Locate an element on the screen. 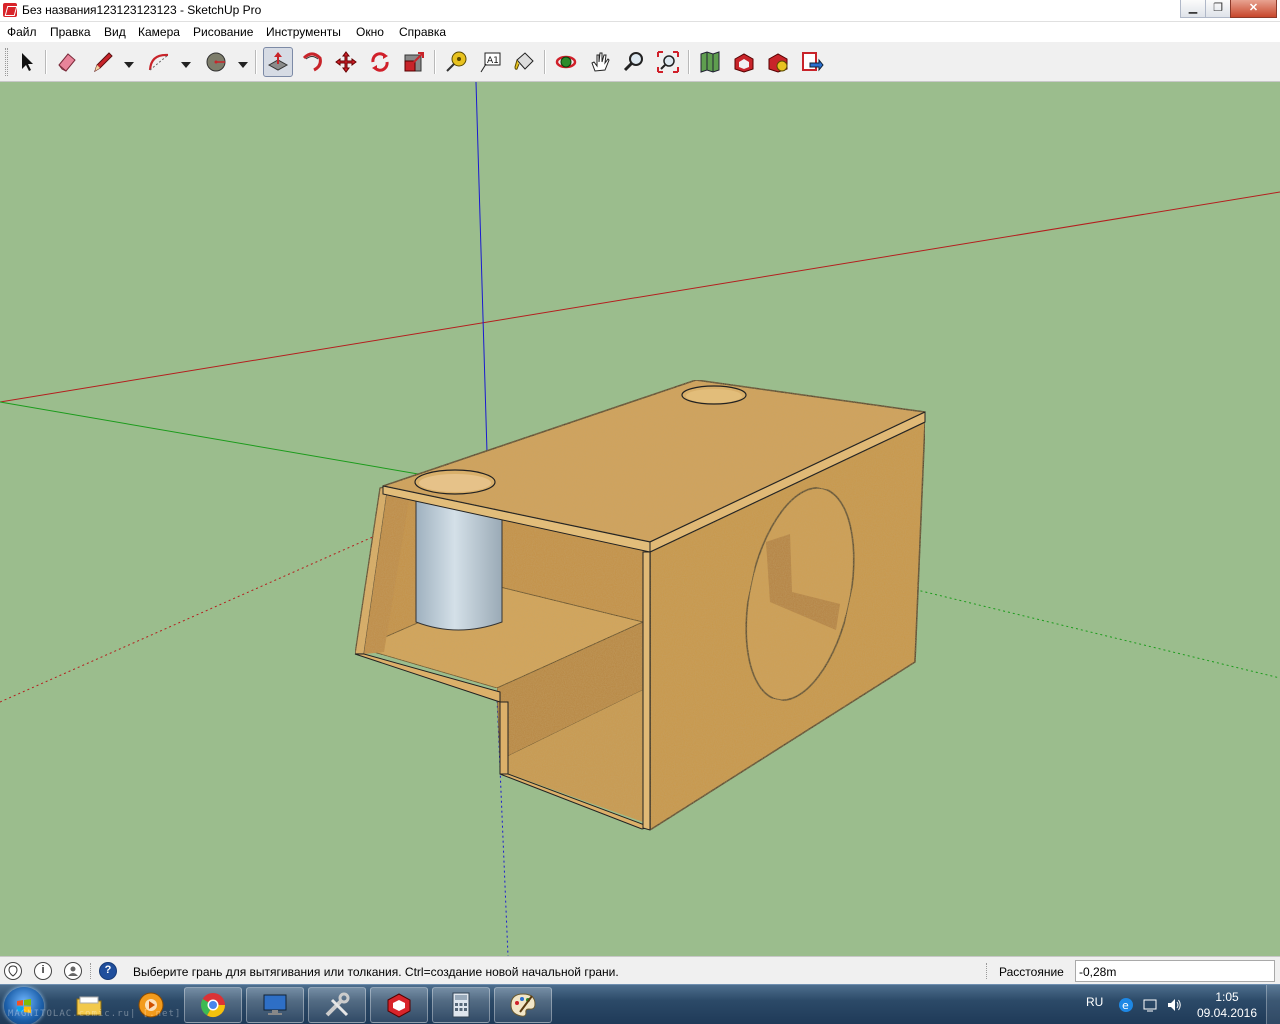 This screenshot has width=1280, height=1024. circle-shape-icon is located at coordinates (216, 62).